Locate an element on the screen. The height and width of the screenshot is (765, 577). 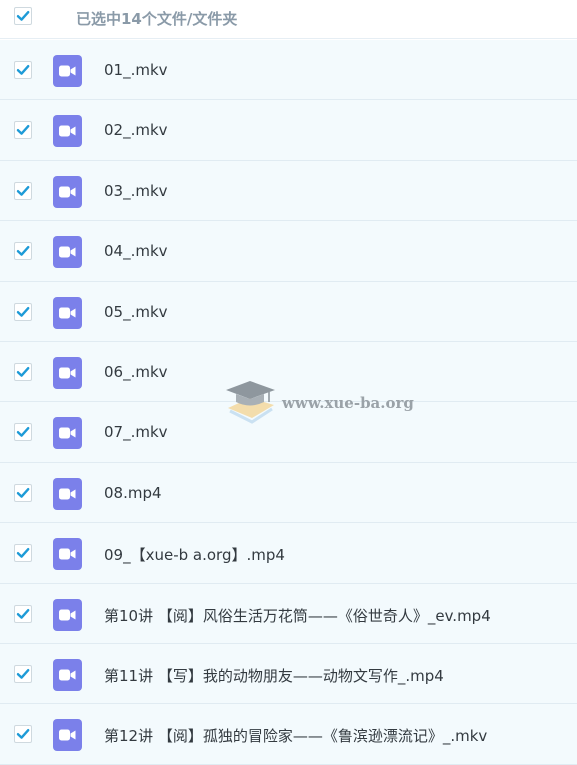
file-row: 09_【xue-b a.org】.mp4 is located at coordinates (288, 553).